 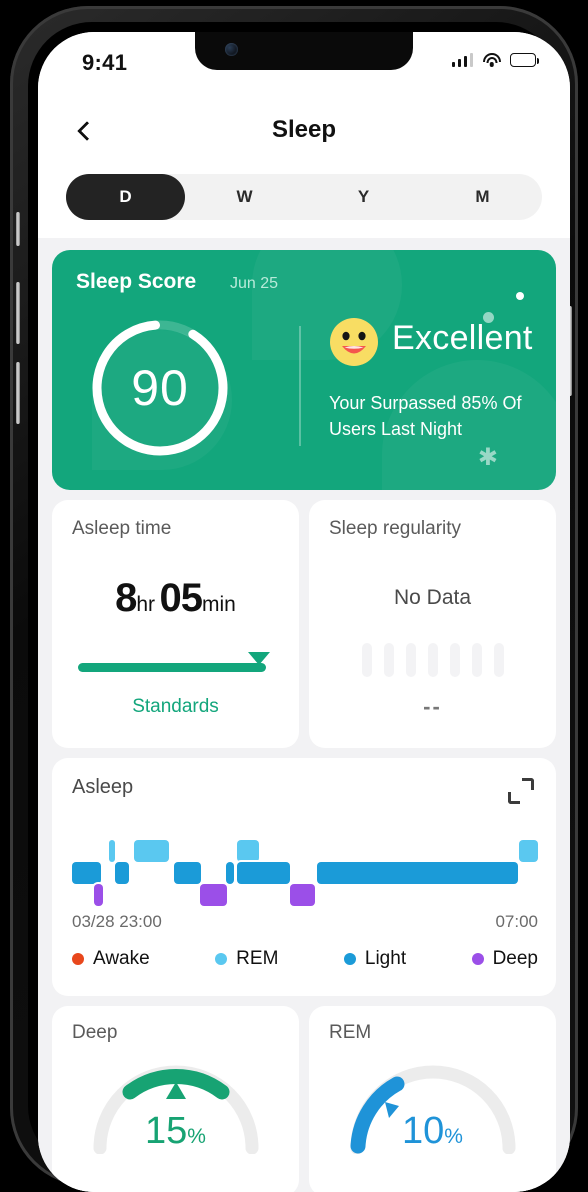 What do you see at coordinates (181, 598) in the screenshot?
I see `asleep-minutes: 05` at bounding box center [181, 598].